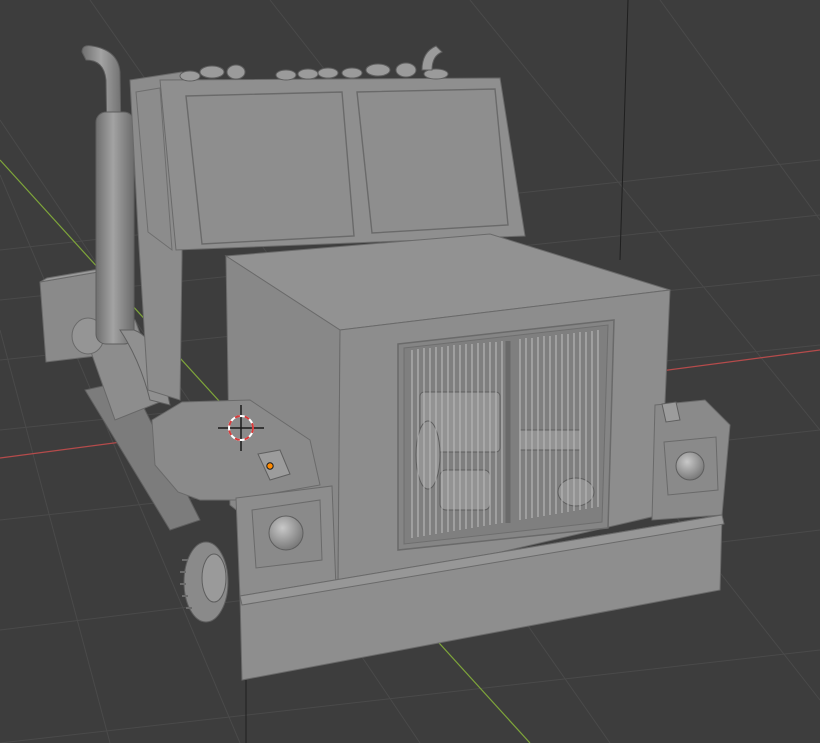  Describe the element at coordinates (204, 582) in the screenshot. I see `front-wheel-hub` at that location.